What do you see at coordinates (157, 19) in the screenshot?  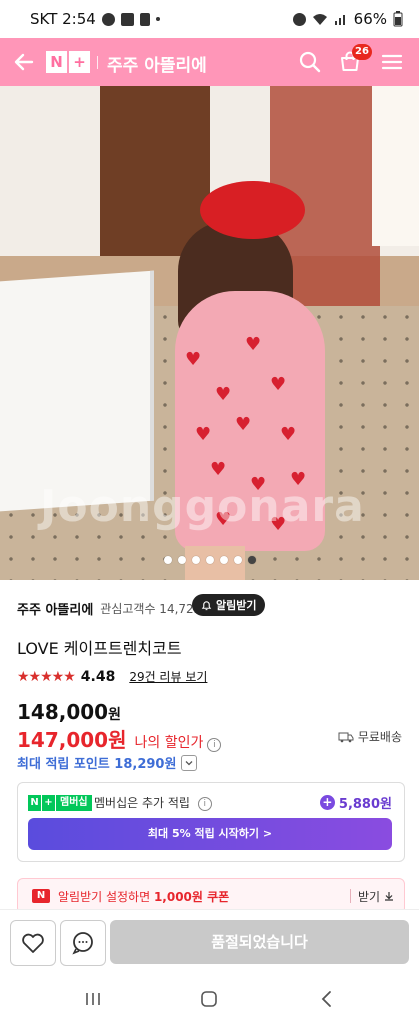 I see `more-notifications-icon` at bounding box center [157, 19].